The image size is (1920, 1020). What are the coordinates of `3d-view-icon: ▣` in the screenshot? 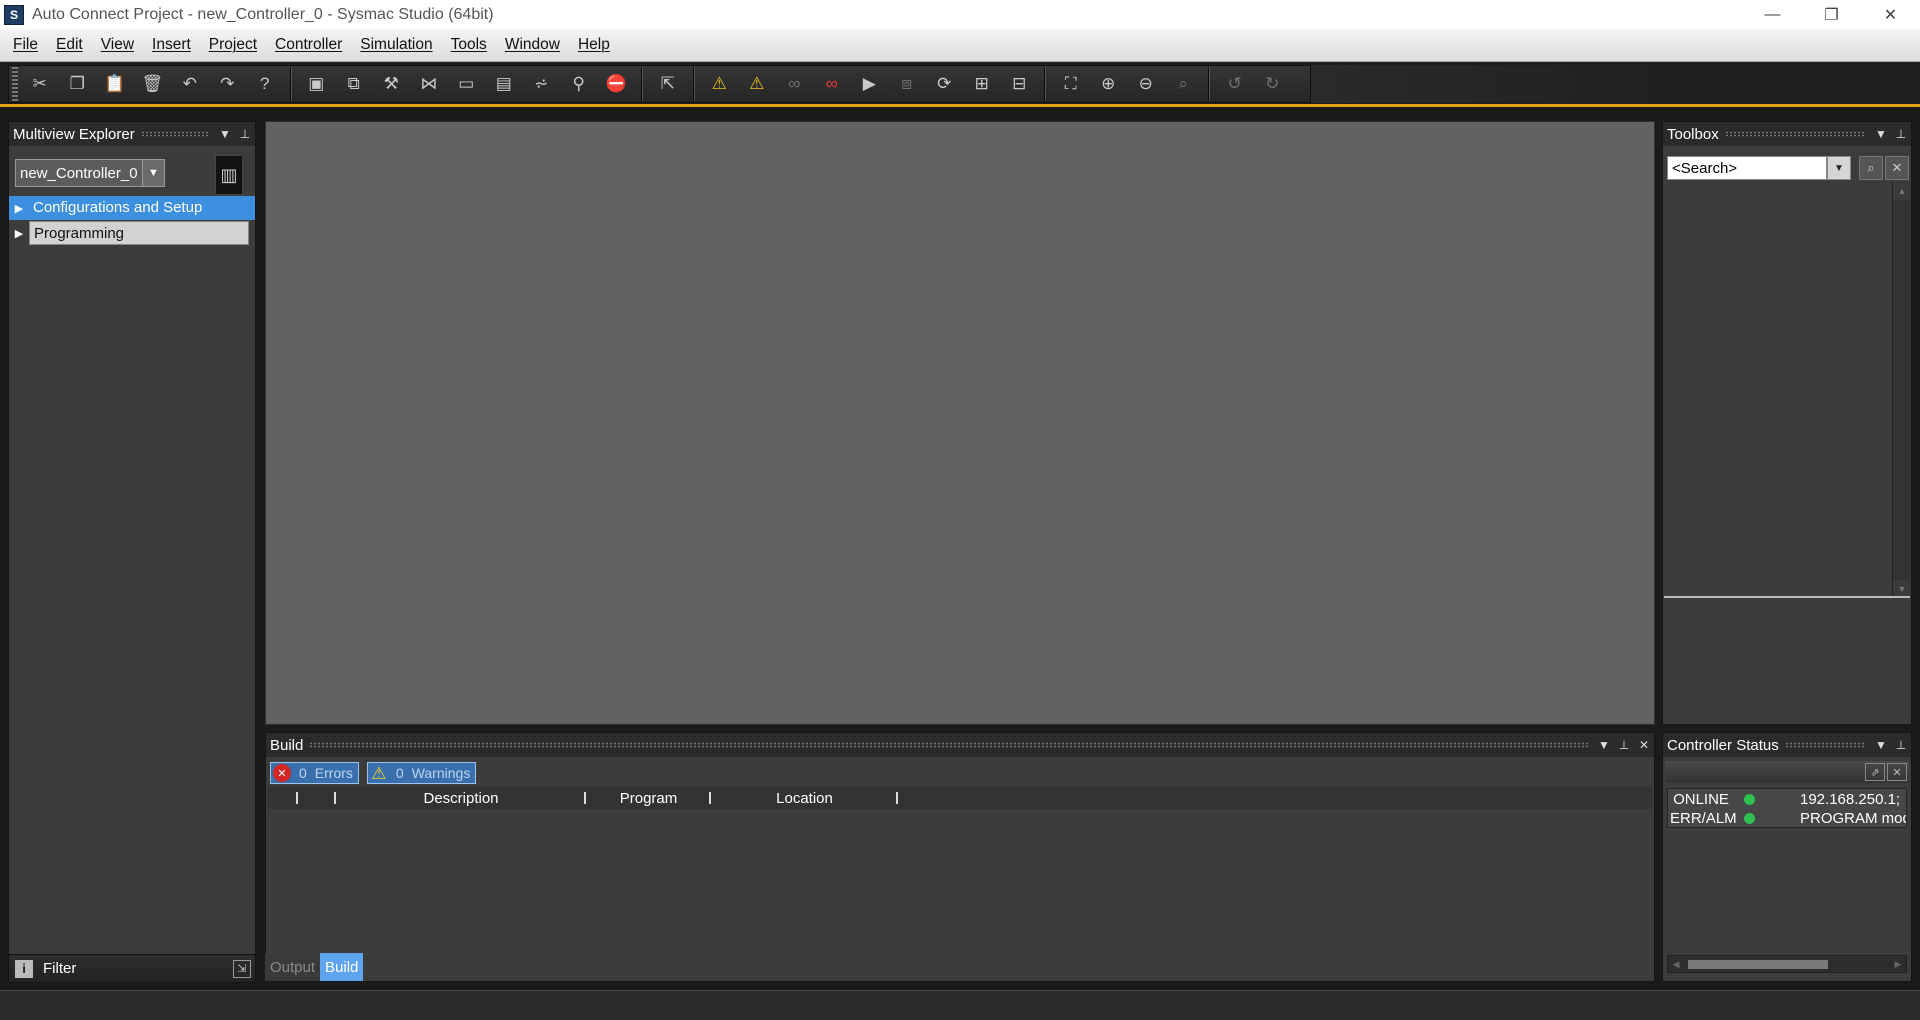 It's located at (317, 84).